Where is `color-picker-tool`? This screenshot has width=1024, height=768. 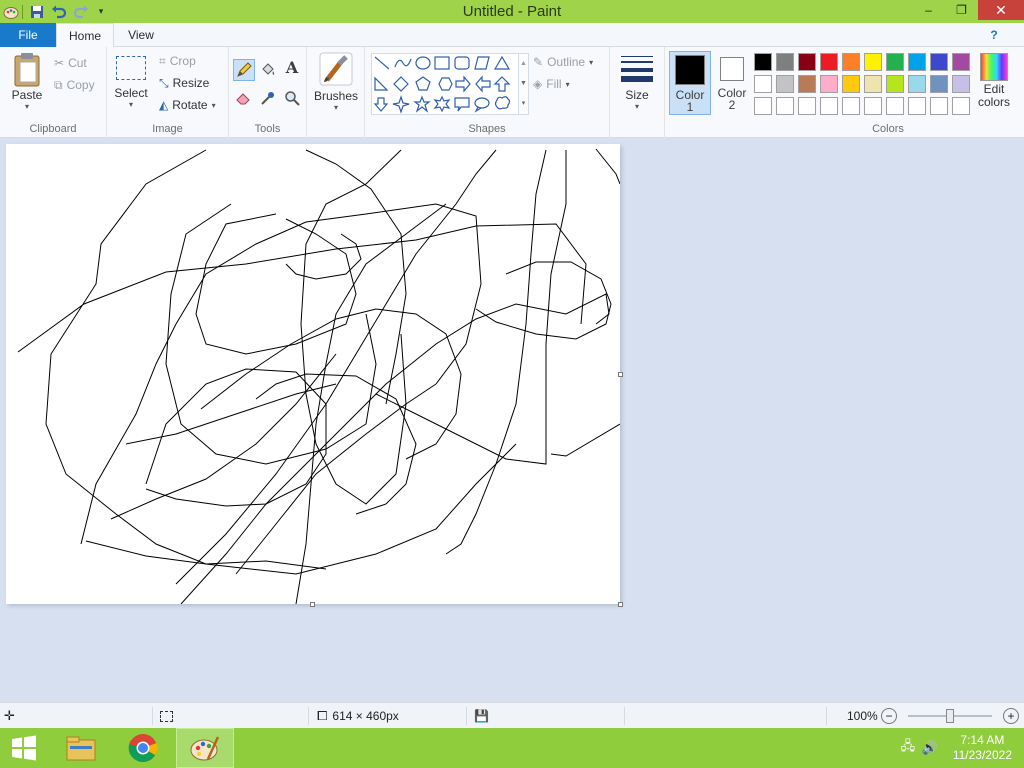 color-picker-tool is located at coordinates (268, 98).